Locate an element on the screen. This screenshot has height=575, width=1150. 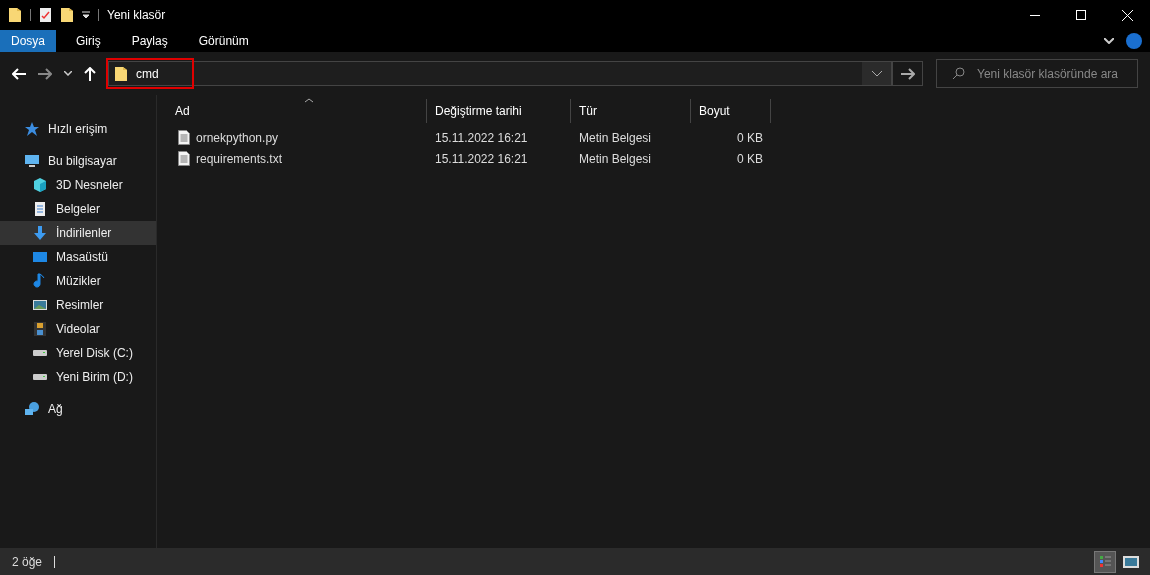
sidebar-item: Bu bilgisayar is located at coordinates (78, 161).